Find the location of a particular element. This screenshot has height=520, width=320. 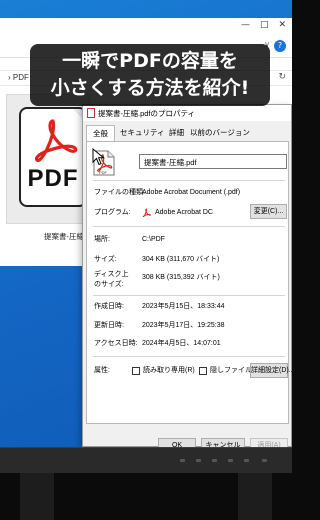

tab-previous-versions: 以前のバージョン is located at coordinates (220, 132).